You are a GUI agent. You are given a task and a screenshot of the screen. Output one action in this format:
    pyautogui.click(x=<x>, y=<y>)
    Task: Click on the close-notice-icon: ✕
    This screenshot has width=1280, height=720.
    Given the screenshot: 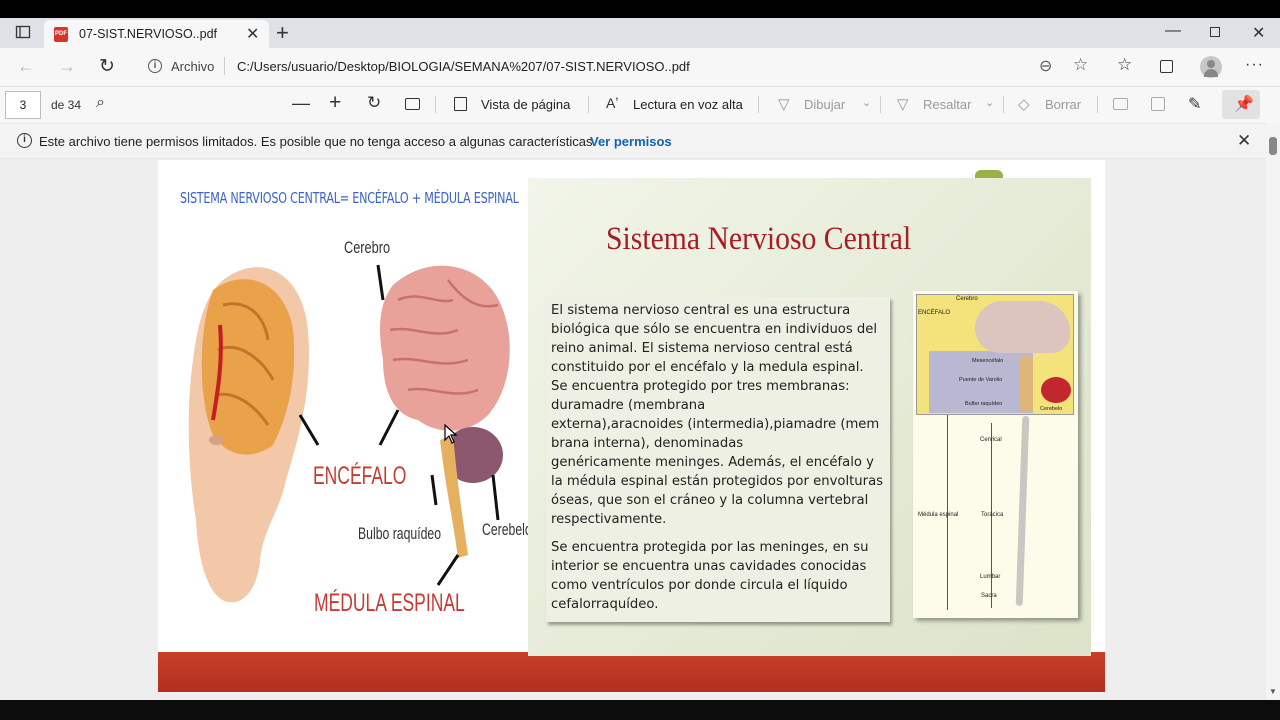 What is the action you would take?
    pyautogui.click(x=1244, y=141)
    